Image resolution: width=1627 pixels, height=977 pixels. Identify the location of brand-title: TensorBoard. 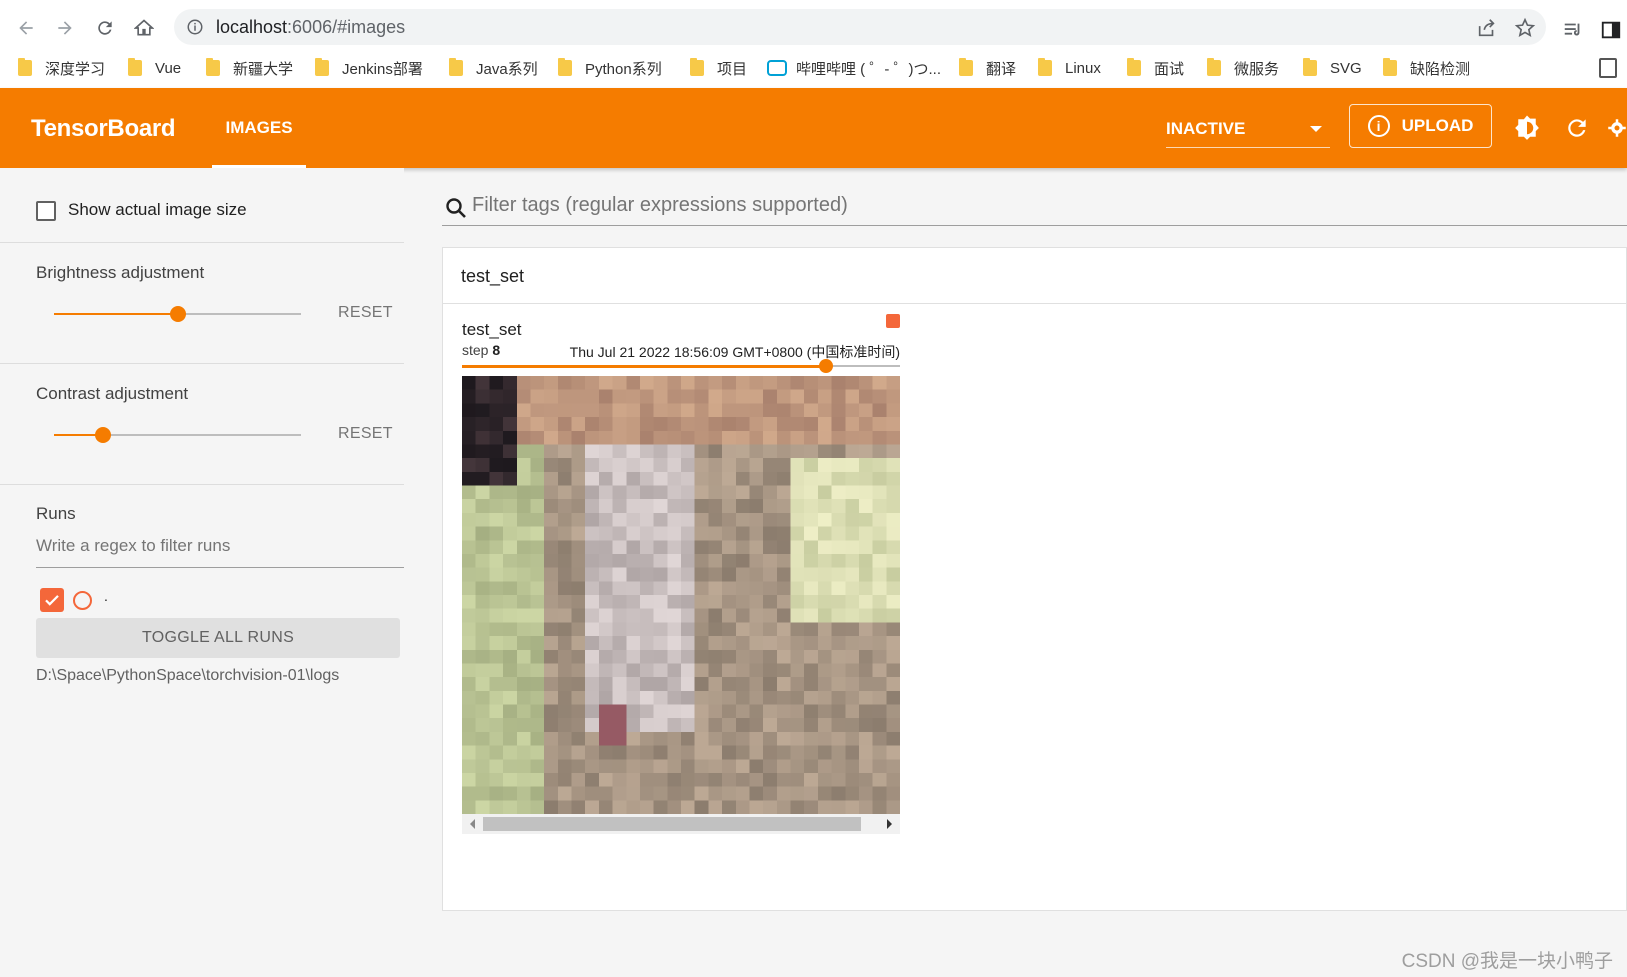
(103, 129).